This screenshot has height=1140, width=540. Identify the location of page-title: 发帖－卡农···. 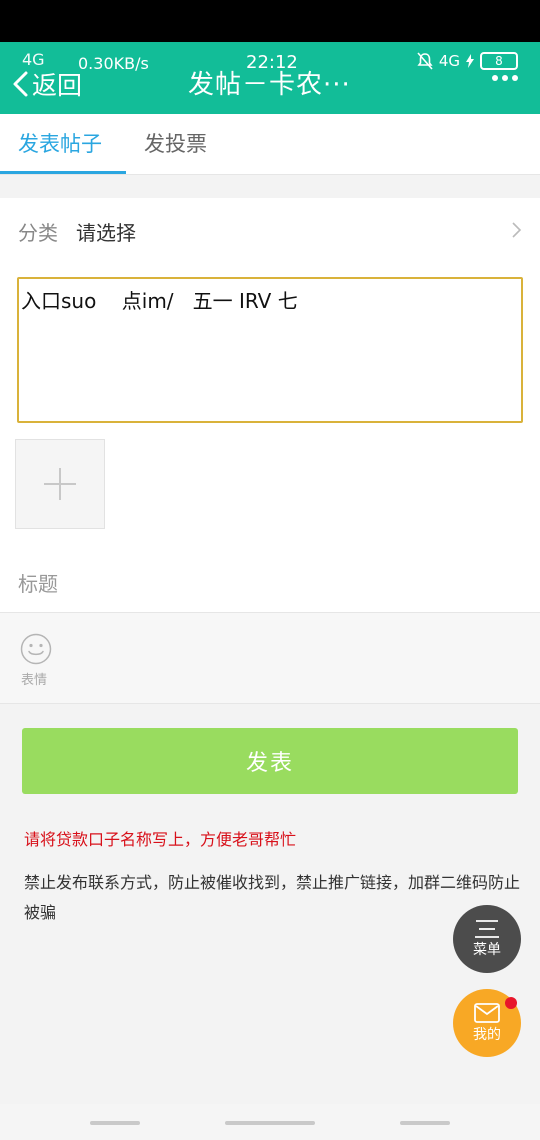
(269, 85).